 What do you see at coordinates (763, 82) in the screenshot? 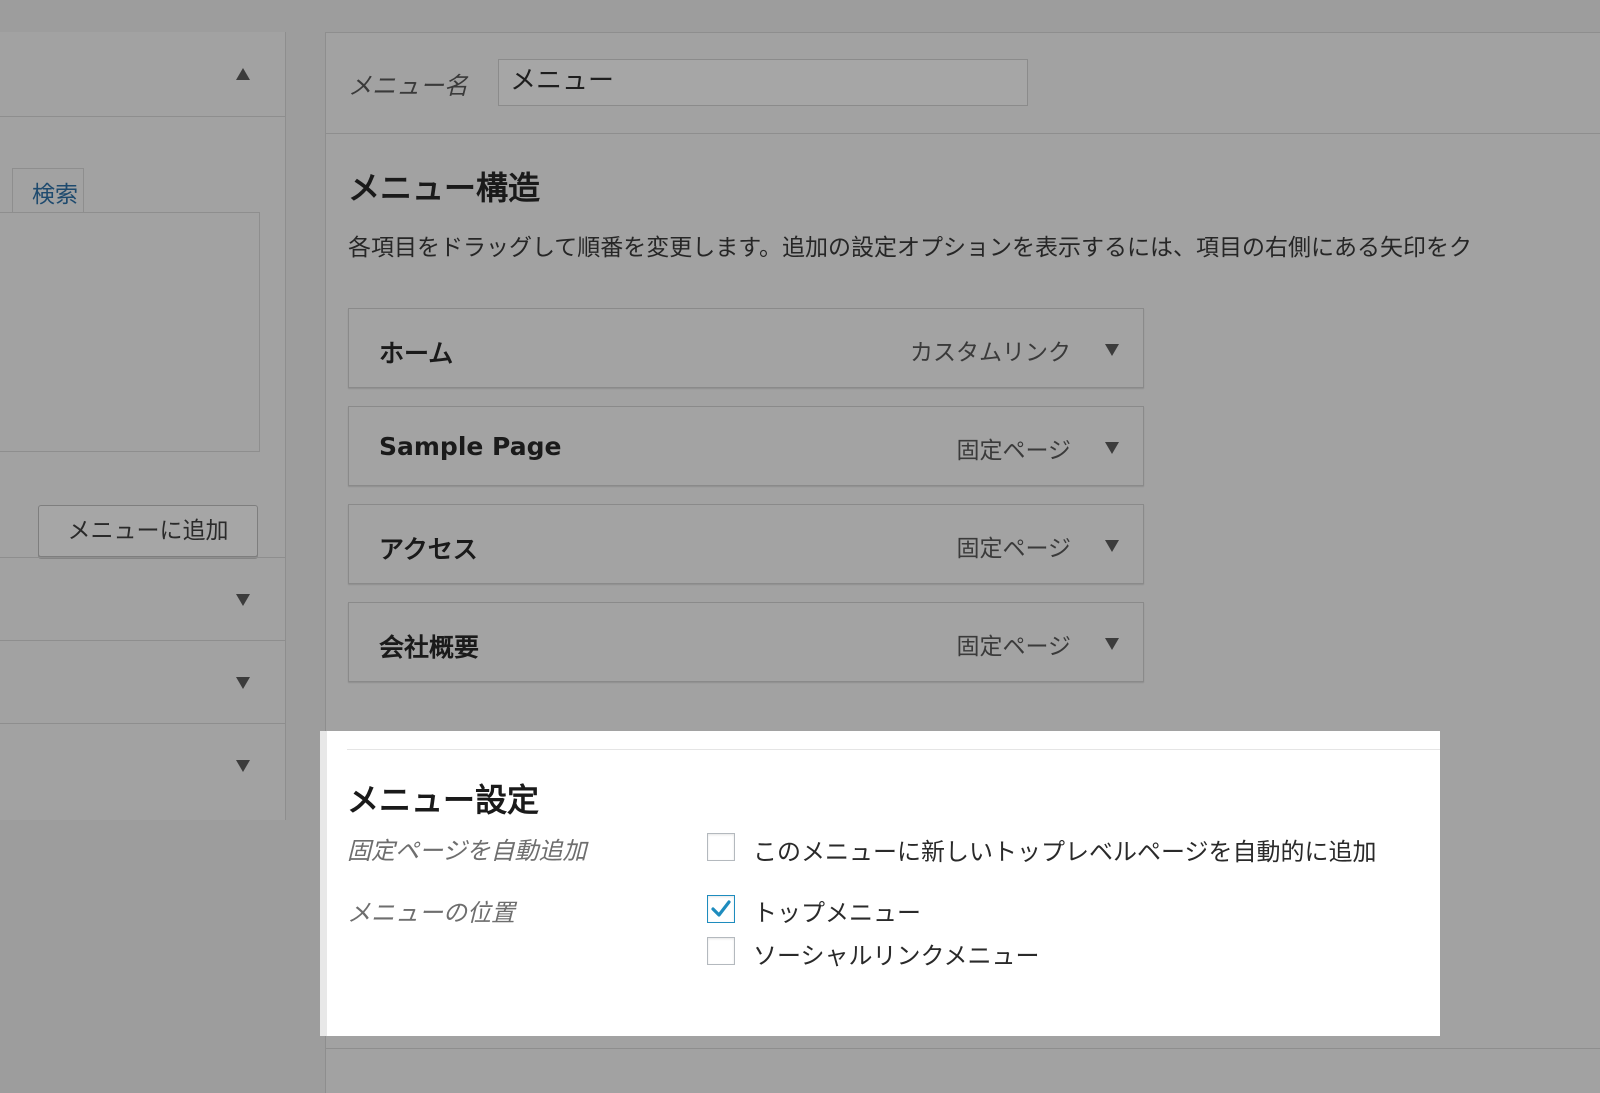
I see `menu-name-input: メニュー` at bounding box center [763, 82].